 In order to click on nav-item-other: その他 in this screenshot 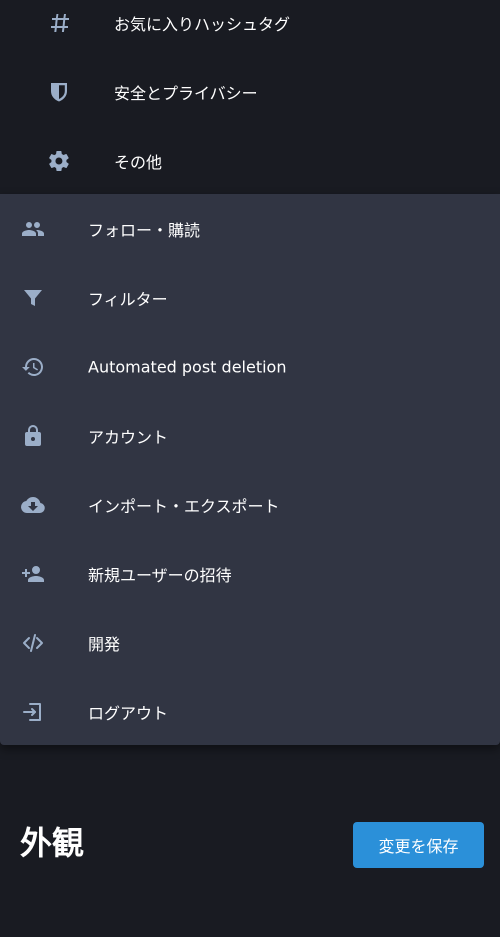, I will do `click(250, 160)`.